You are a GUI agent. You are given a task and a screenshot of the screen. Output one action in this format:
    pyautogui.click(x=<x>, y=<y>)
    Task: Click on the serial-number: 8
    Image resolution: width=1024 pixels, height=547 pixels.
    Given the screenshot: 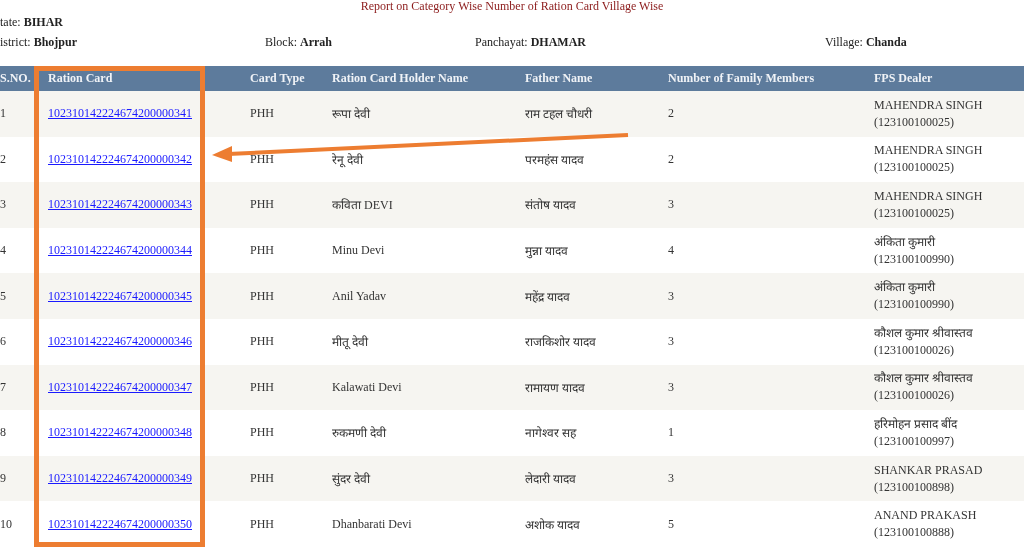 What is the action you would take?
    pyautogui.click(x=3, y=433)
    